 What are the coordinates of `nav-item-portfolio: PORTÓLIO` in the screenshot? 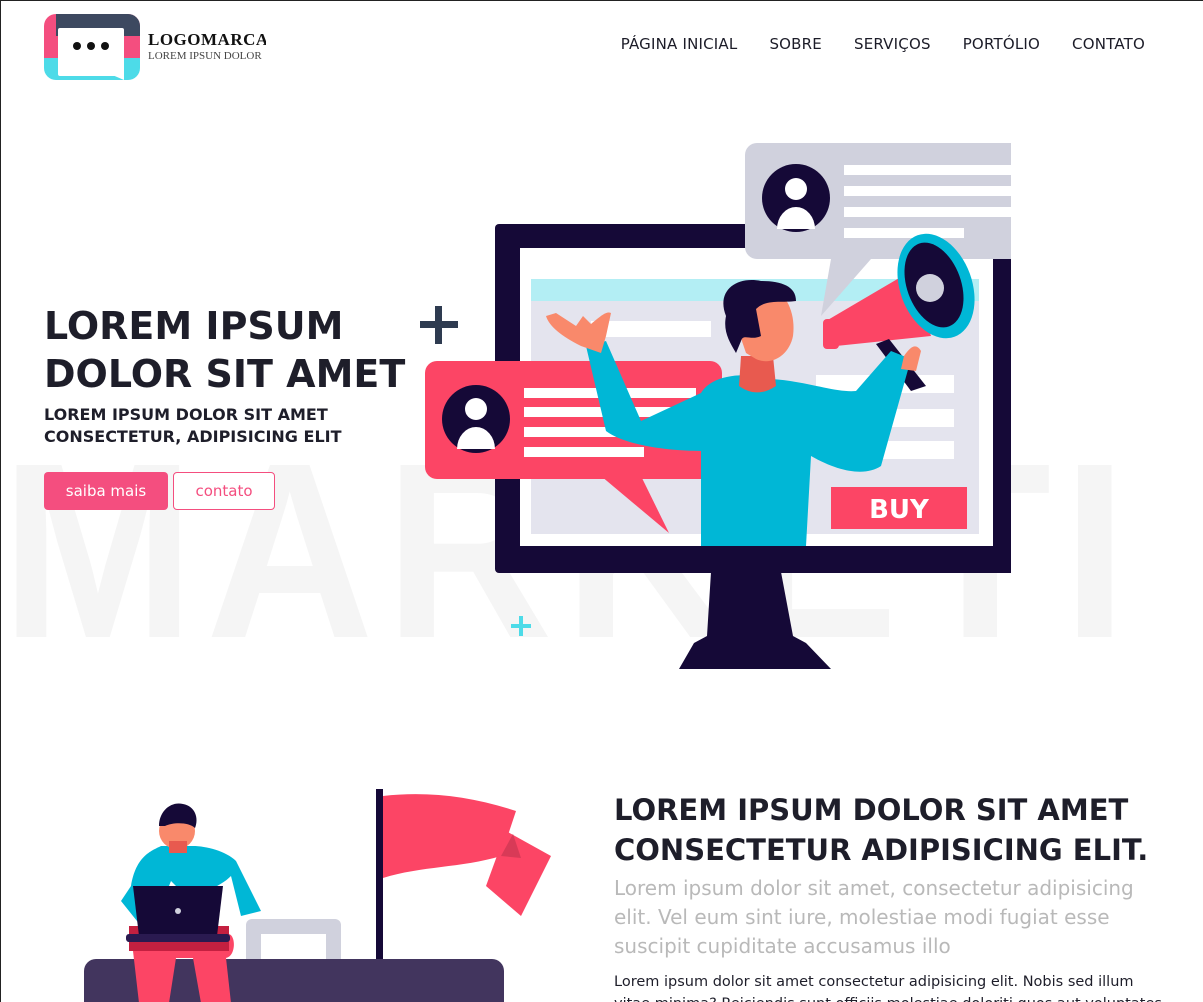 It's located at (1001, 44).